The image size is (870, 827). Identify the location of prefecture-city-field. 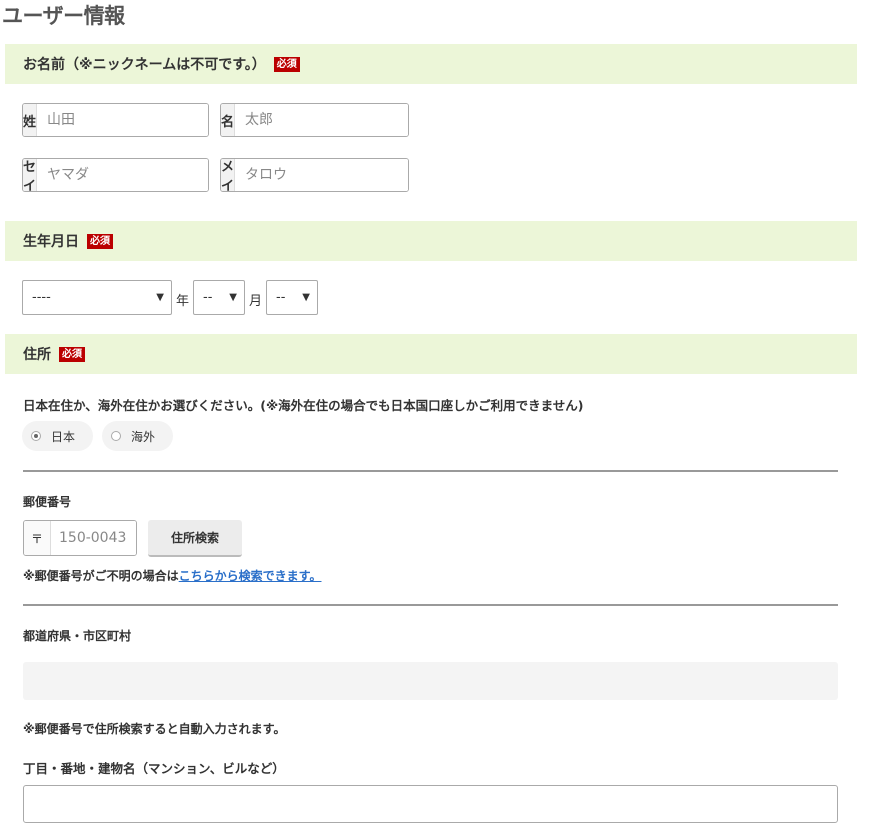
(430, 681).